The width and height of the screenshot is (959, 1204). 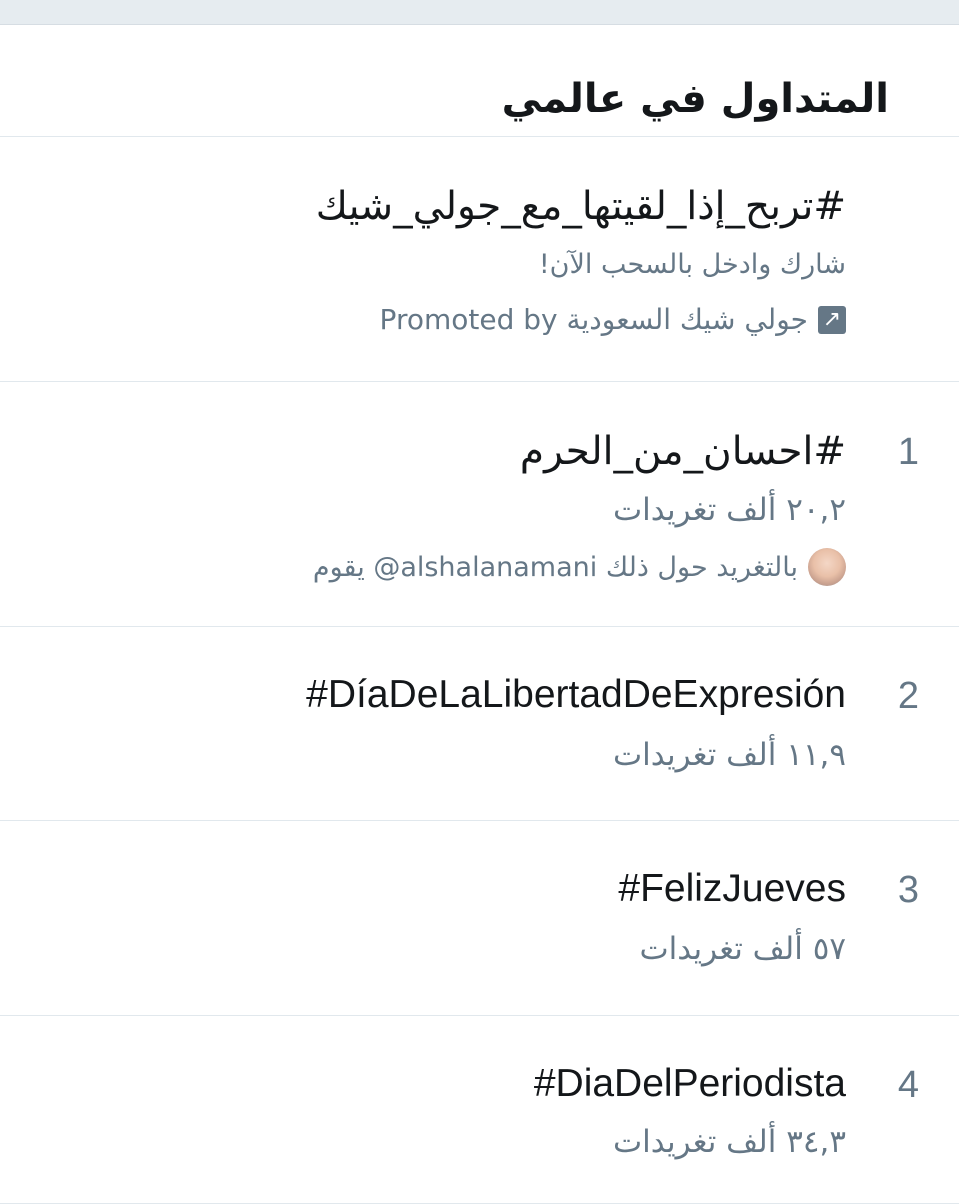 What do you see at coordinates (827, 567) in the screenshot?
I see `avatar` at bounding box center [827, 567].